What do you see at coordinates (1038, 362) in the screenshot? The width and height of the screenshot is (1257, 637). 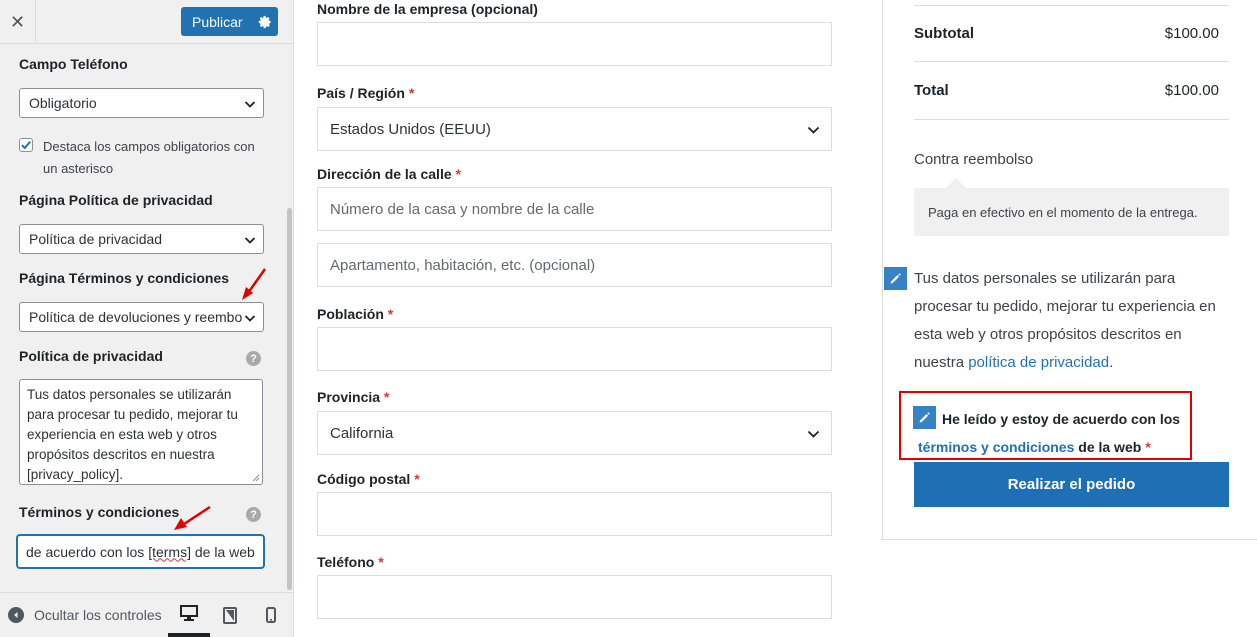 I see `privacy-policy-link: política de privacidad` at bounding box center [1038, 362].